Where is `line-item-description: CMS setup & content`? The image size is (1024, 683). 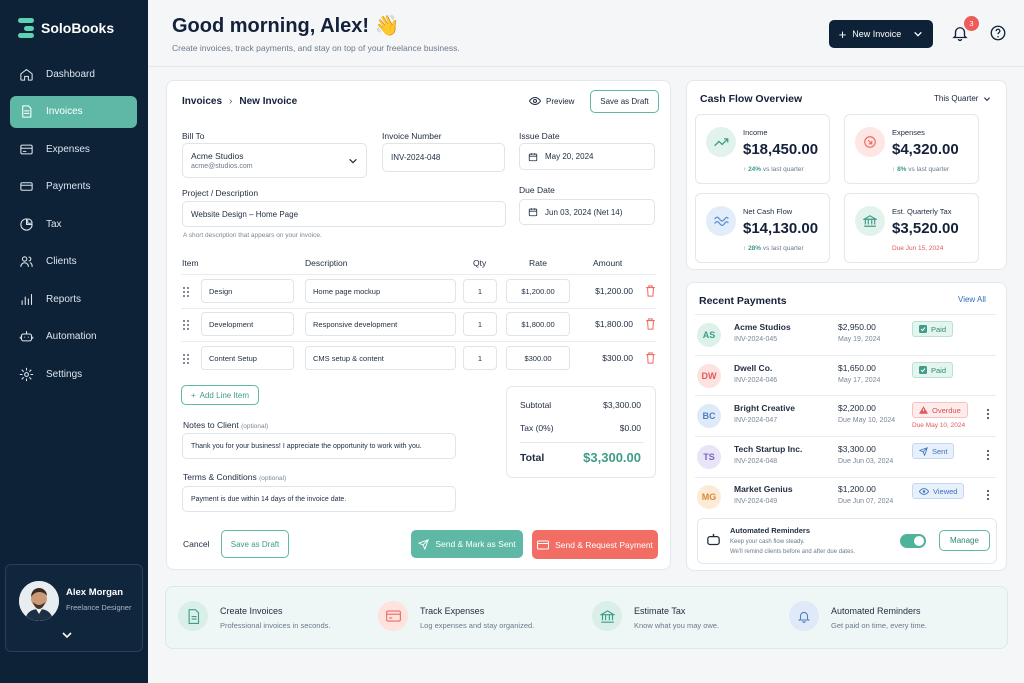
line-item-description: CMS setup & content is located at coordinates (380, 358).